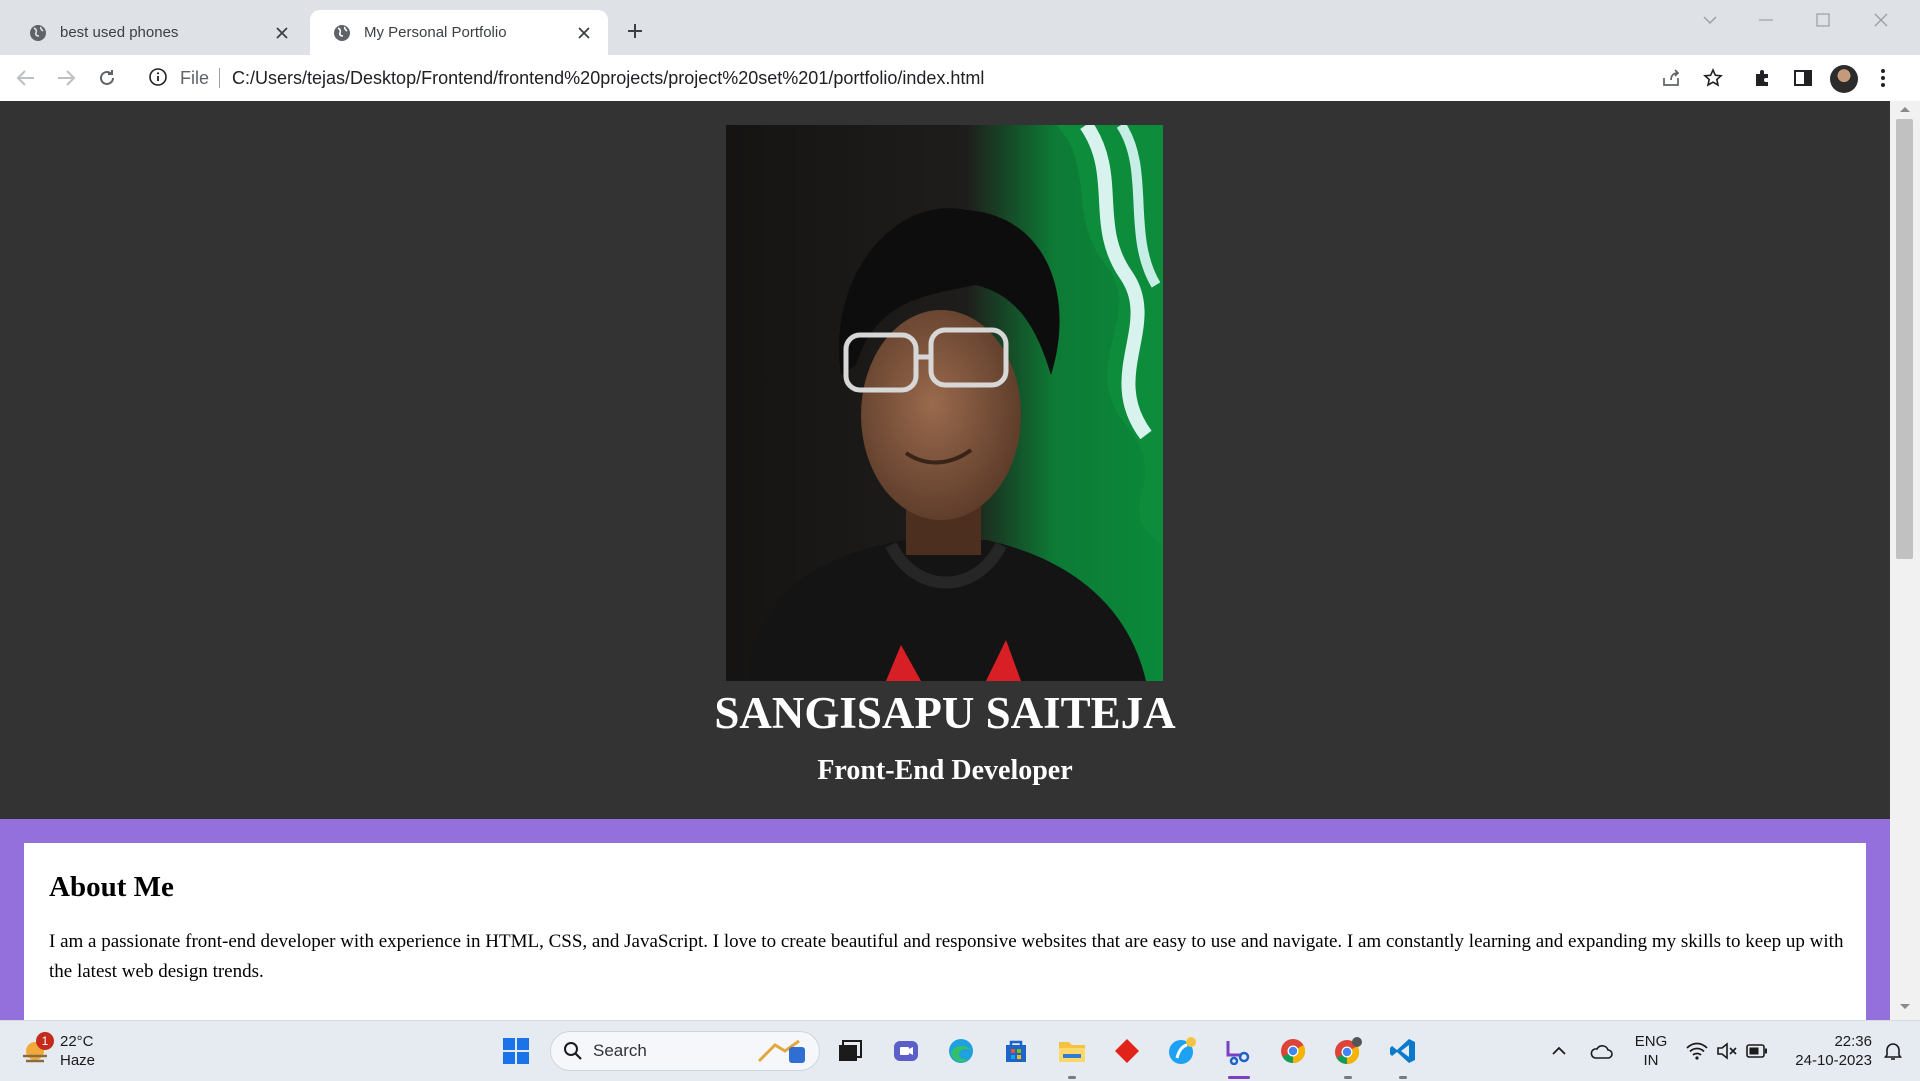  I want to click on reload-icon, so click(107, 78).